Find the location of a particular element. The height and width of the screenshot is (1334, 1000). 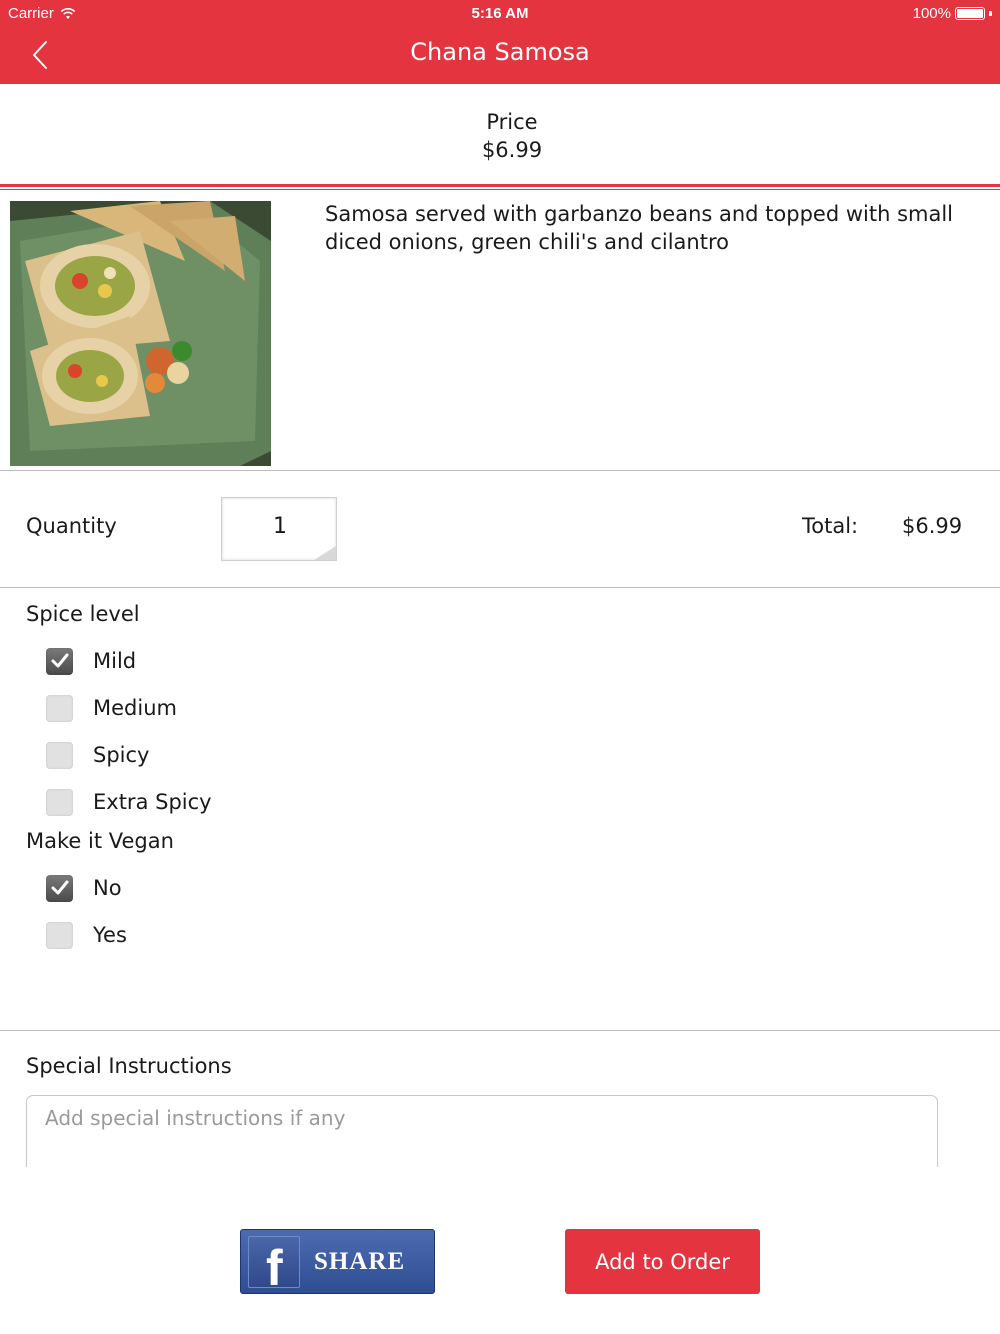

spice-option-extra-spicy: Extra Spicy is located at coordinates (129, 802).